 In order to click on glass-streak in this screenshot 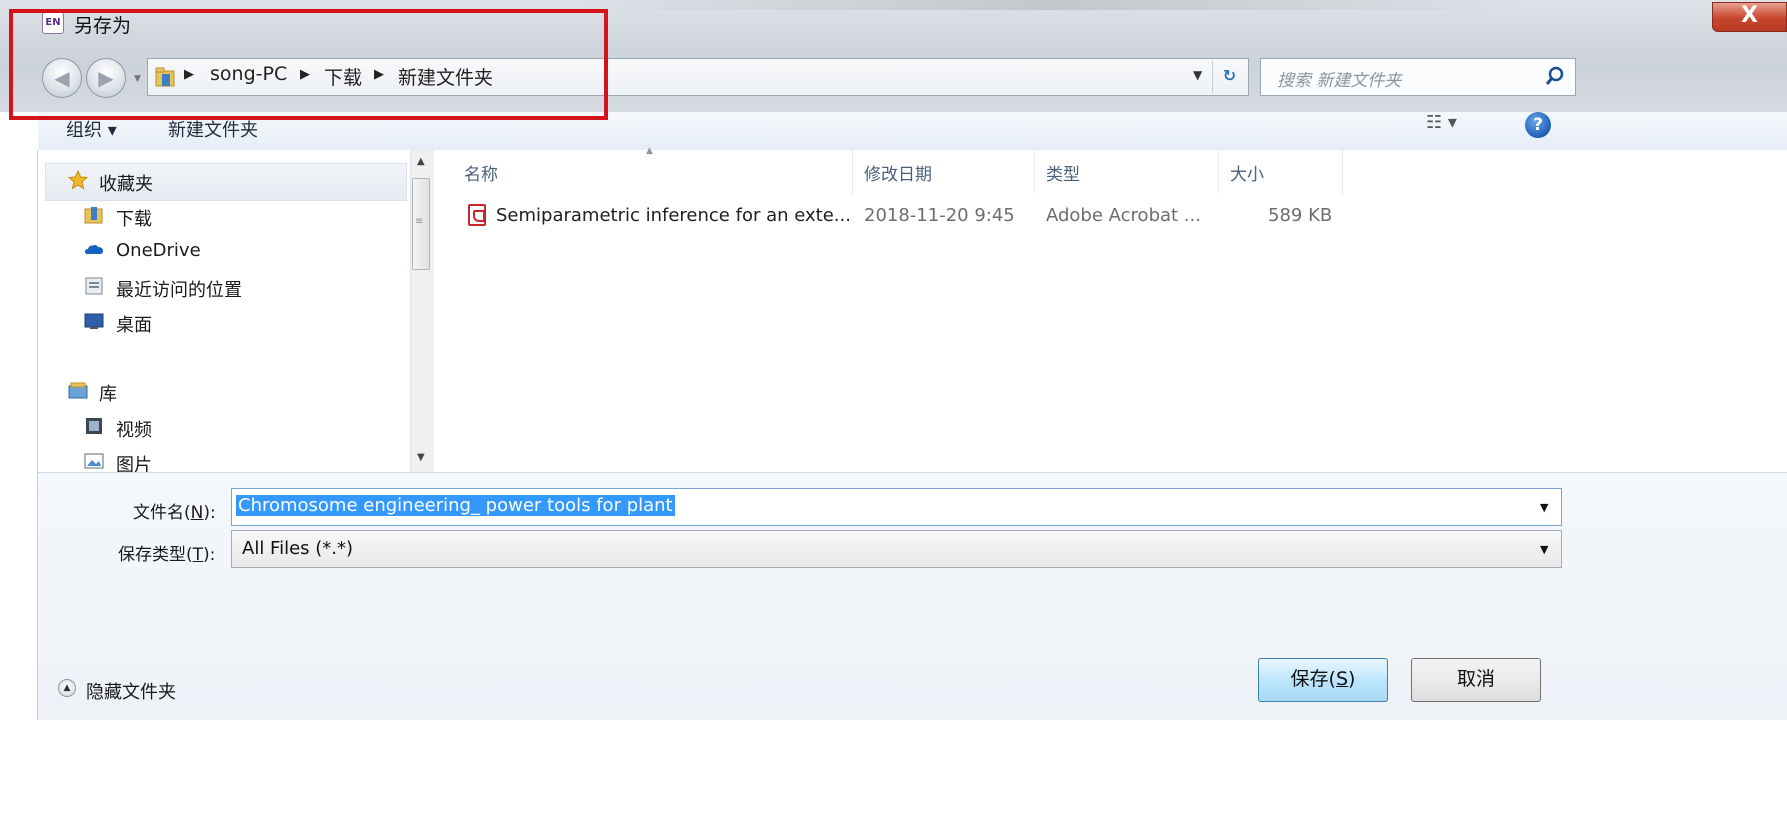, I will do `click(1050, 5)`.